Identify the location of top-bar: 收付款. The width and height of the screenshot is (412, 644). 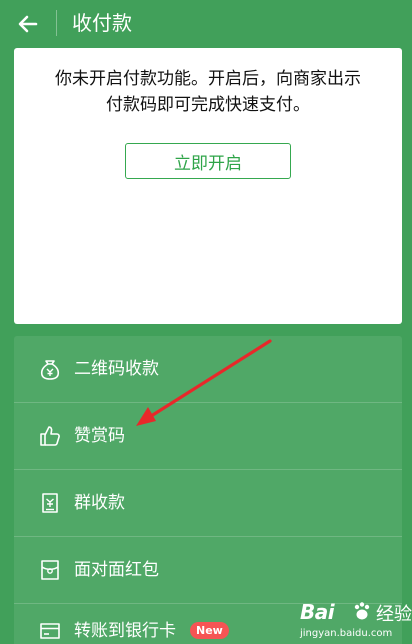
(206, 24).